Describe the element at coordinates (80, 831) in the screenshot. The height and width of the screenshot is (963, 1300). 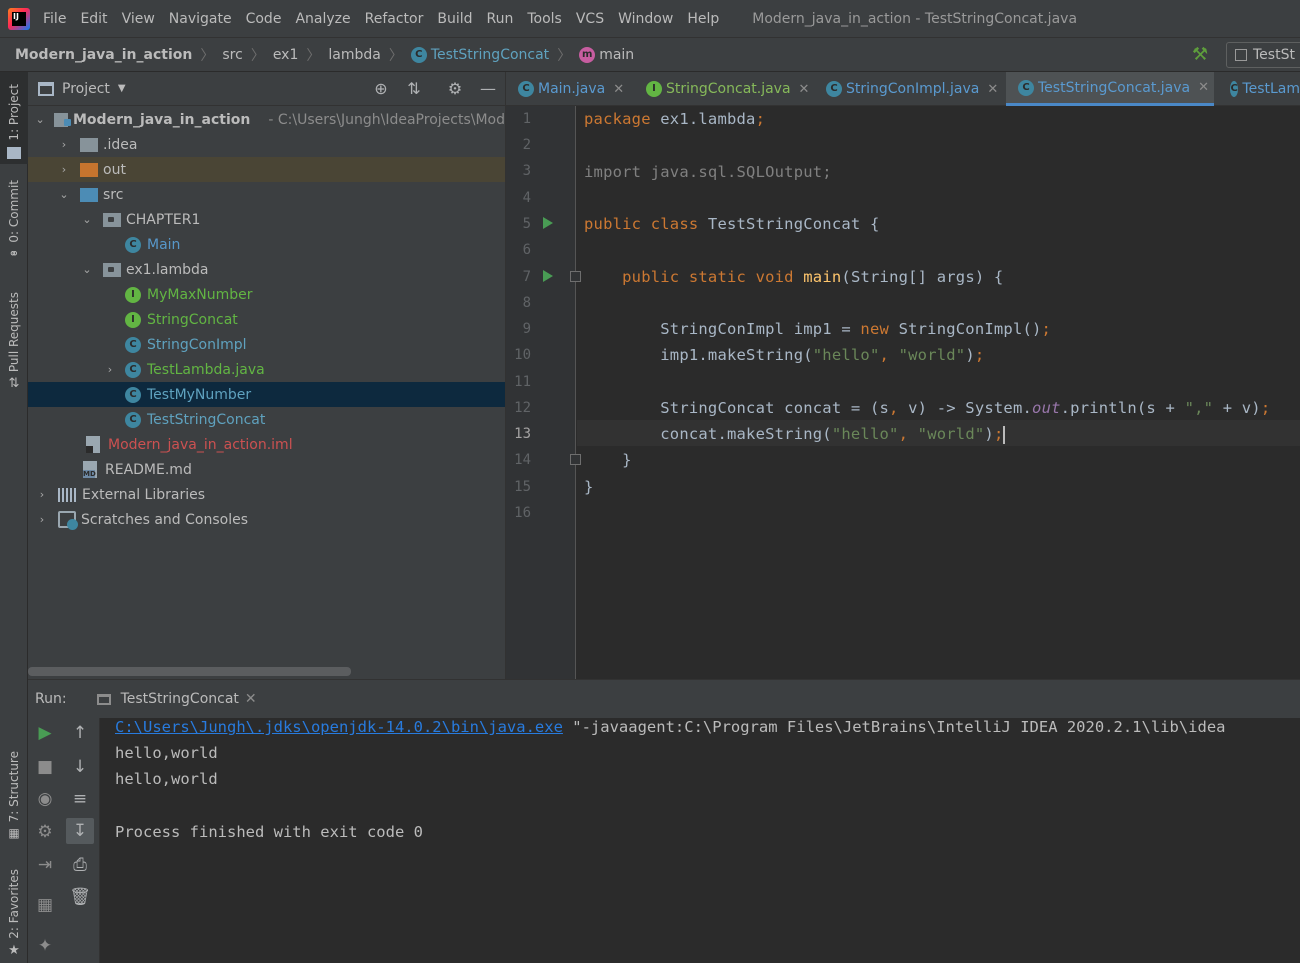
I see `scroll-to-end-icon: ↧` at that location.